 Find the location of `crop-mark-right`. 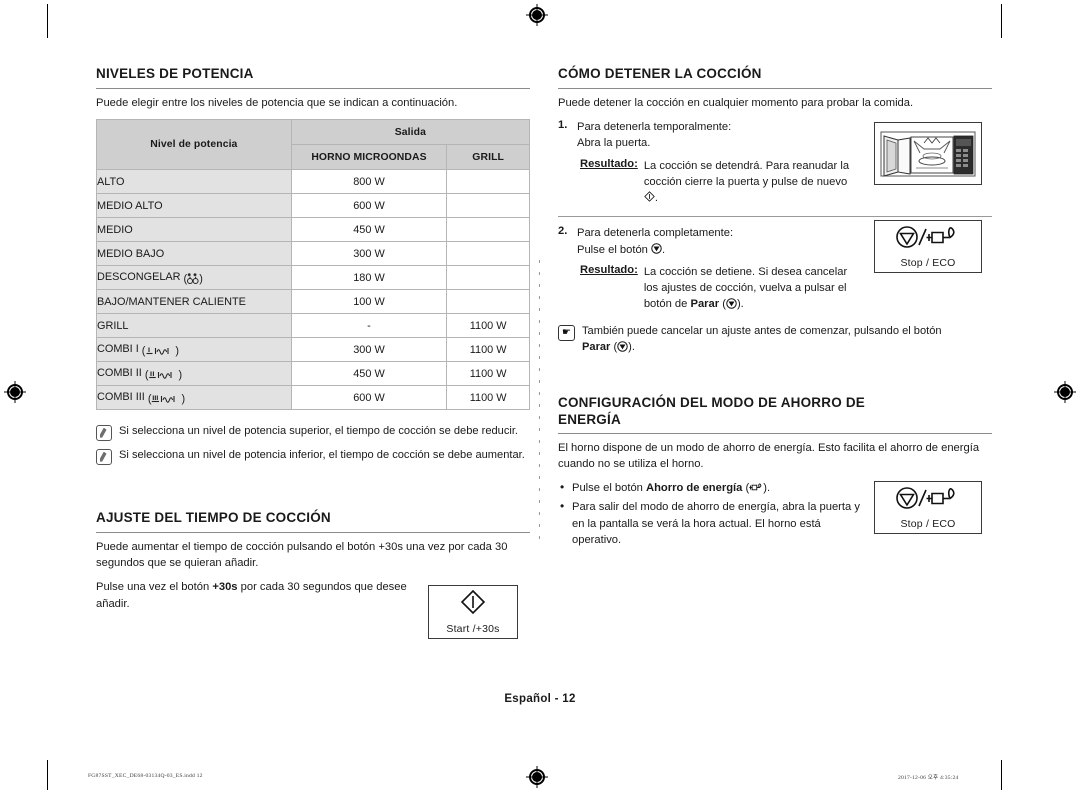

crop-mark-right is located at coordinates (1001, 21).